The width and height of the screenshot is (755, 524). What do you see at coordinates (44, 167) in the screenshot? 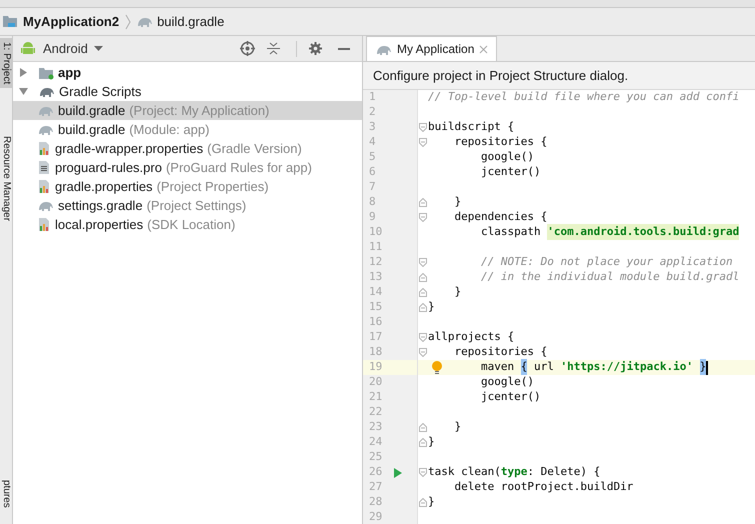
I see `text-file-icon` at bounding box center [44, 167].